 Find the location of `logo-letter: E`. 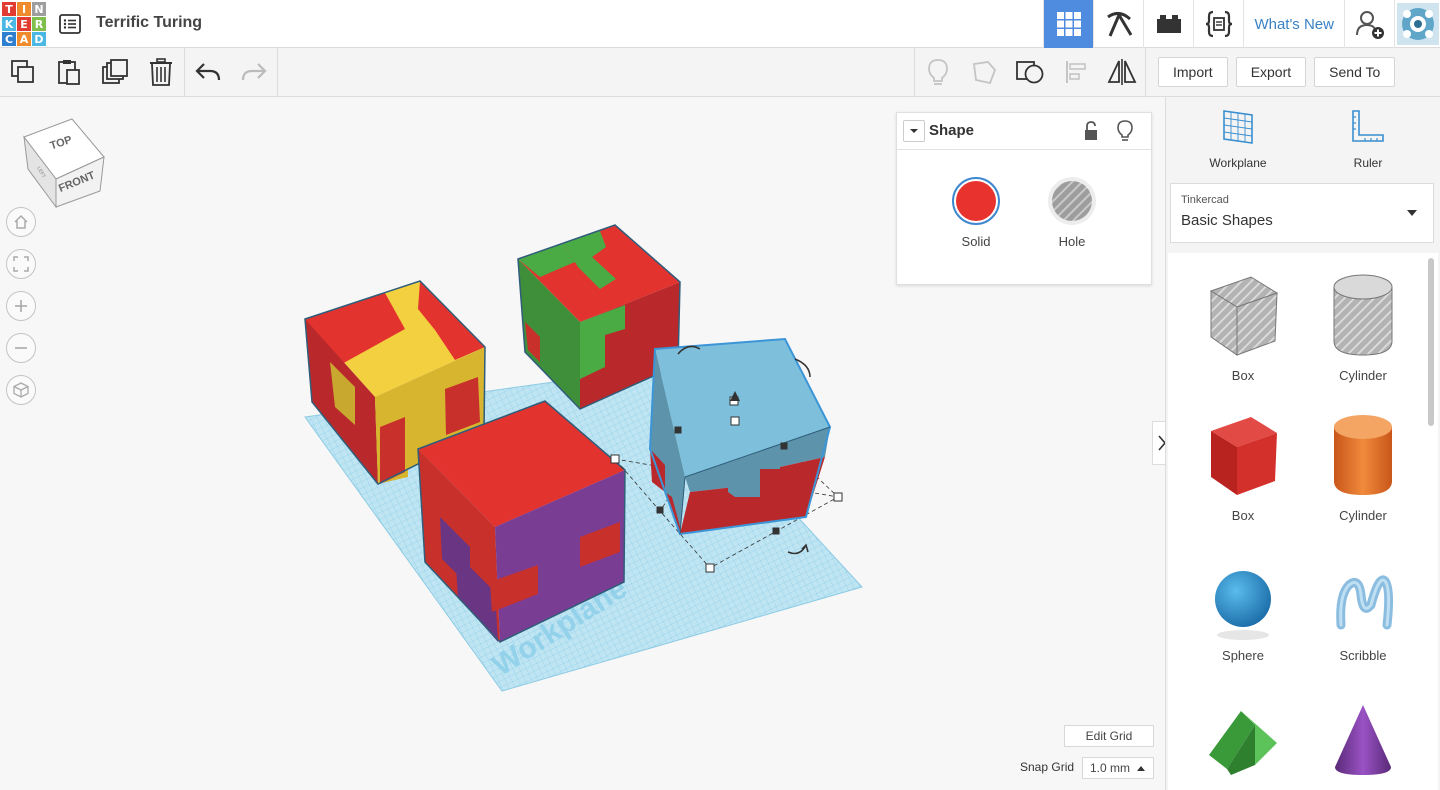

logo-letter: E is located at coordinates (24, 24).